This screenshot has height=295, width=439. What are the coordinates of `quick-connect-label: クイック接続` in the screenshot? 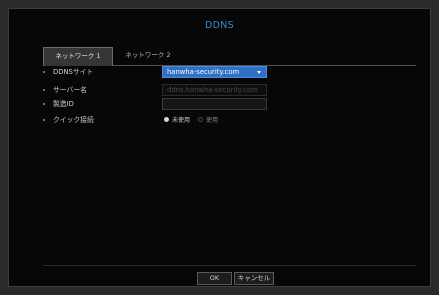 It's located at (73, 120).